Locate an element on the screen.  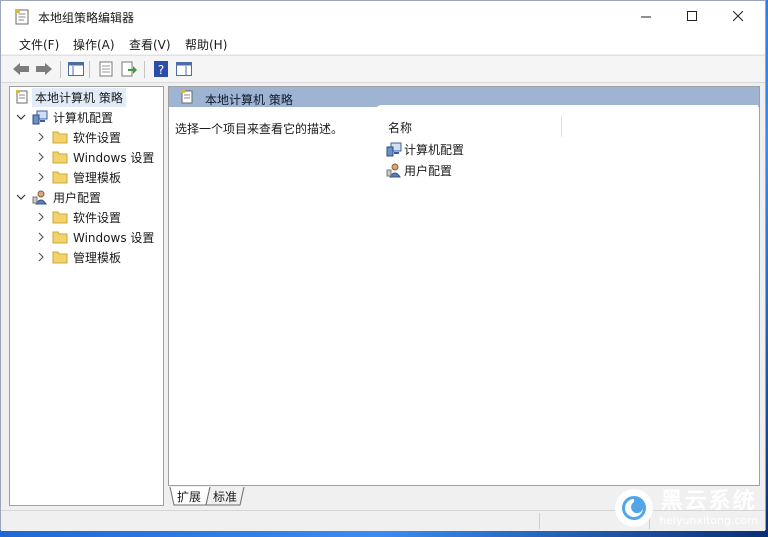
forward-button is located at coordinates (44, 69).